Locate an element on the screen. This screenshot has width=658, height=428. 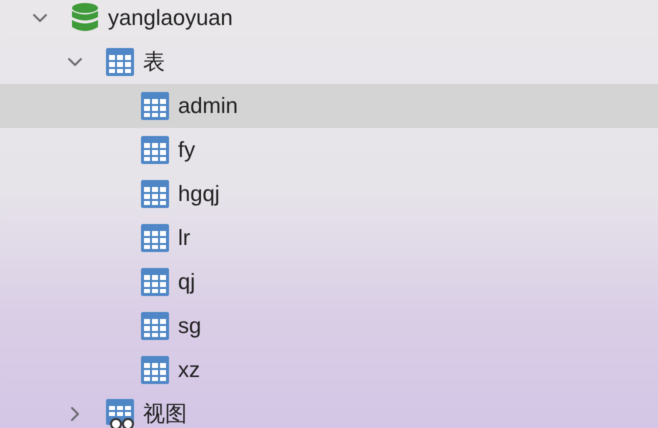
tree-item: lr is located at coordinates (329, 238).